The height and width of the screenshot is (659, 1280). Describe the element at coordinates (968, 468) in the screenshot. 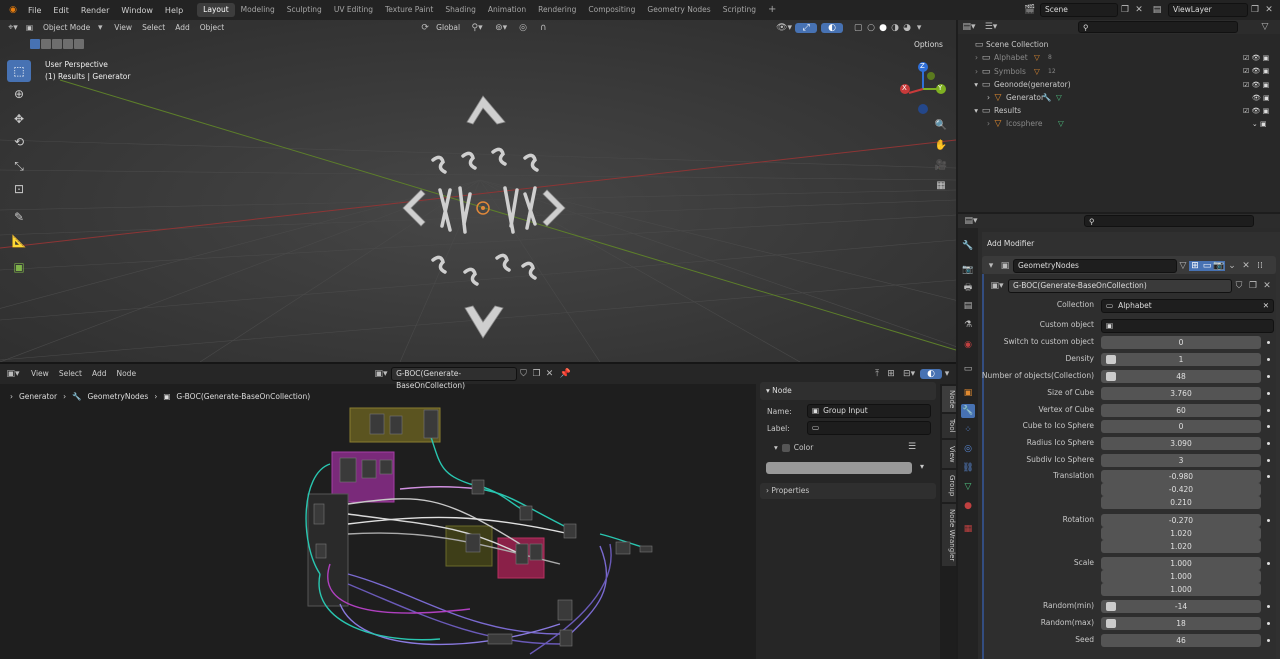

I see `constraints-tab-icon: ⛓` at that location.